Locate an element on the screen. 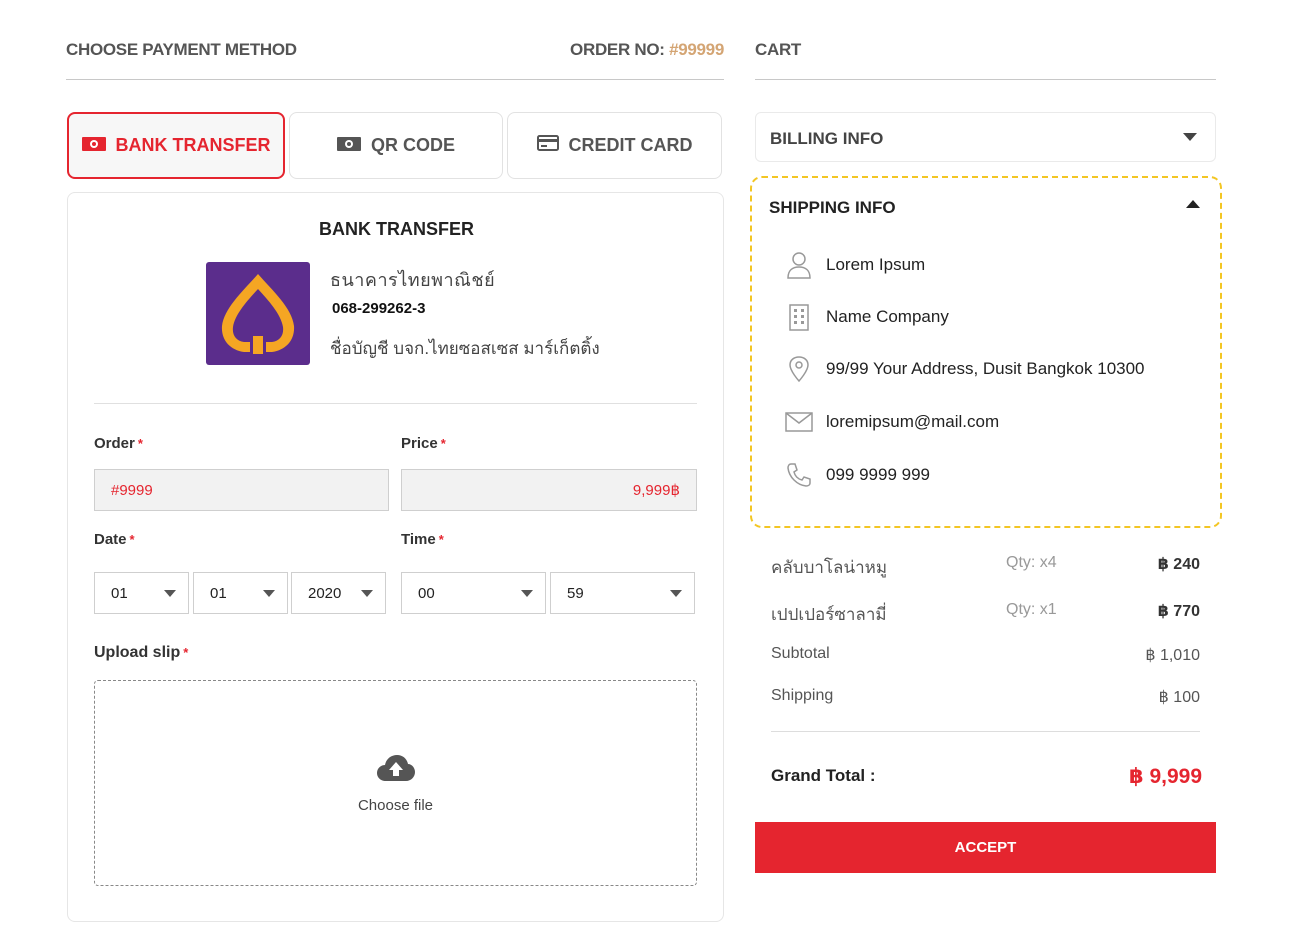 The image size is (1300, 949). price-field-label: Price * is located at coordinates (423, 443).